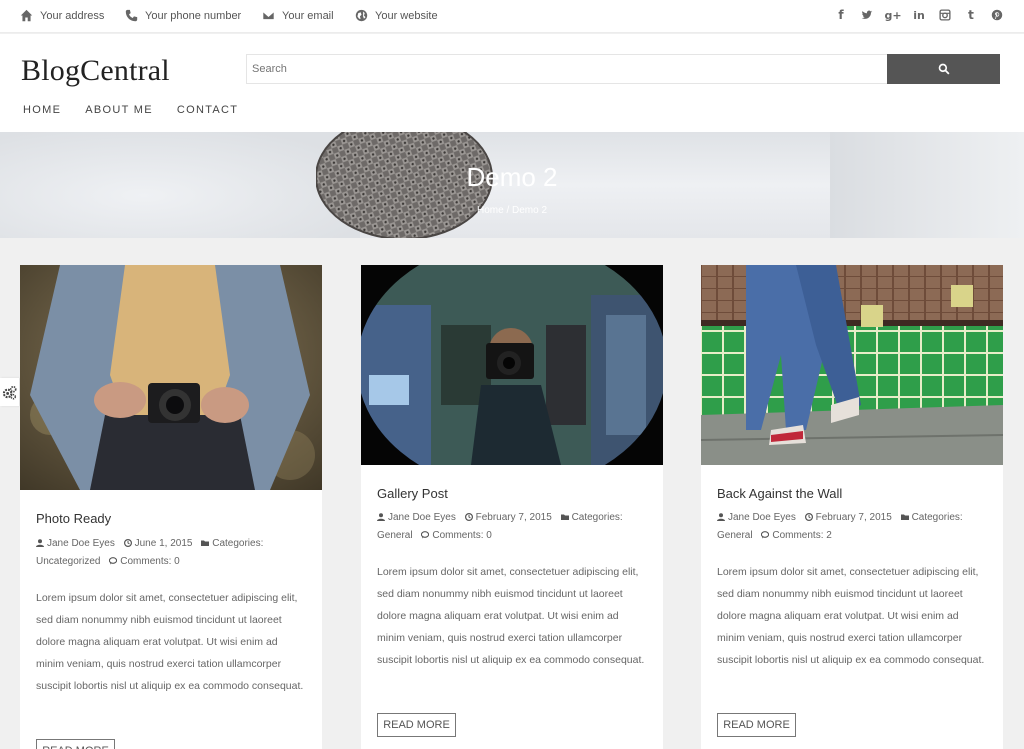 This screenshot has width=1024, height=749. I want to click on globe-icon, so click(361, 15).